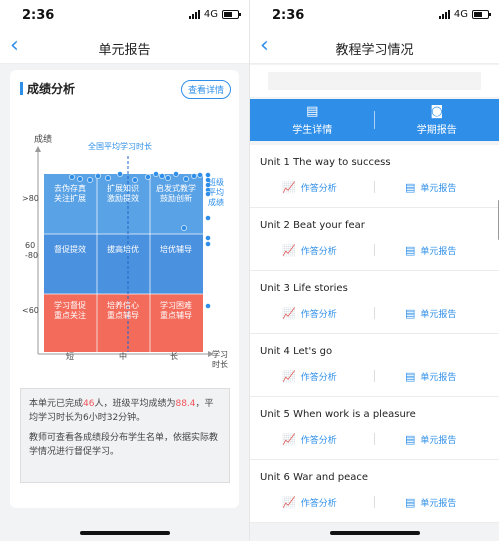 The height and width of the screenshot is (541, 499). I want to click on view-details-button: 查看详情, so click(205, 89).